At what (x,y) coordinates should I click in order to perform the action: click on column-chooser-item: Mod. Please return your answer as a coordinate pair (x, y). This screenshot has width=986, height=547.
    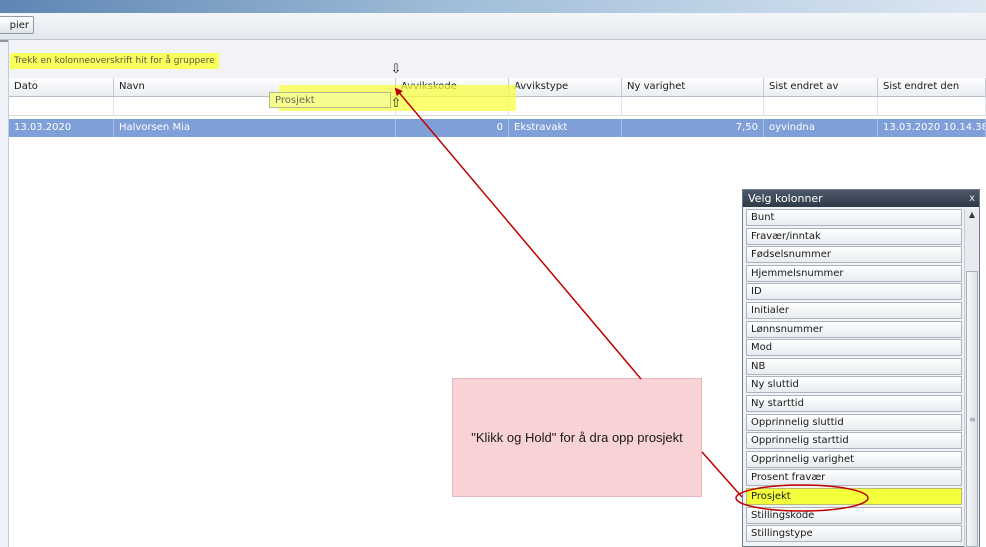
    Looking at the image, I should click on (854, 348).